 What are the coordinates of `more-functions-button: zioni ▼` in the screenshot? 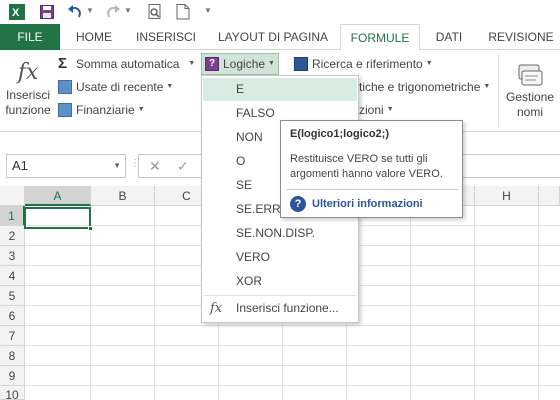 It's located at (376, 110).